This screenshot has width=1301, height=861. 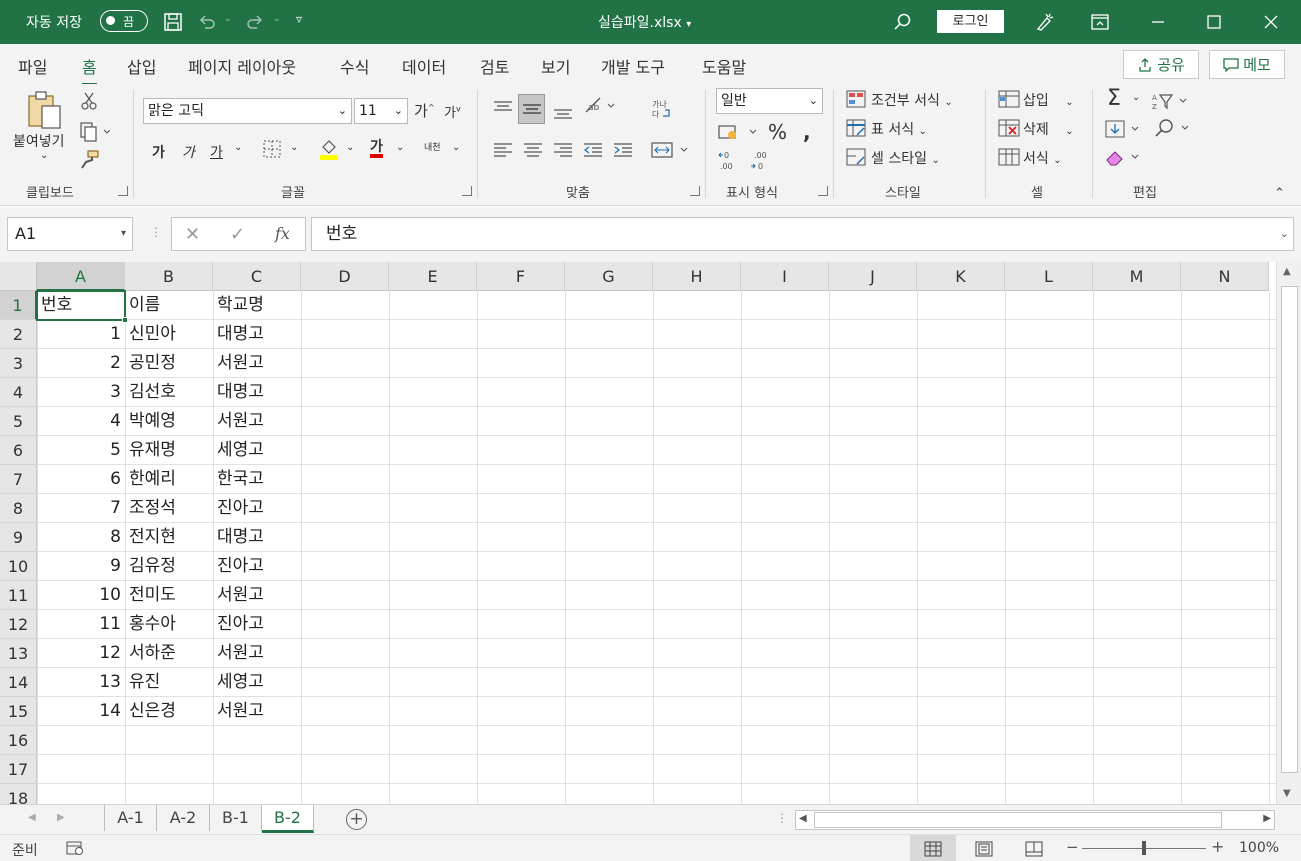 What do you see at coordinates (1172, 103) in the screenshot?
I see `sort-filter-icon: AZ` at bounding box center [1172, 103].